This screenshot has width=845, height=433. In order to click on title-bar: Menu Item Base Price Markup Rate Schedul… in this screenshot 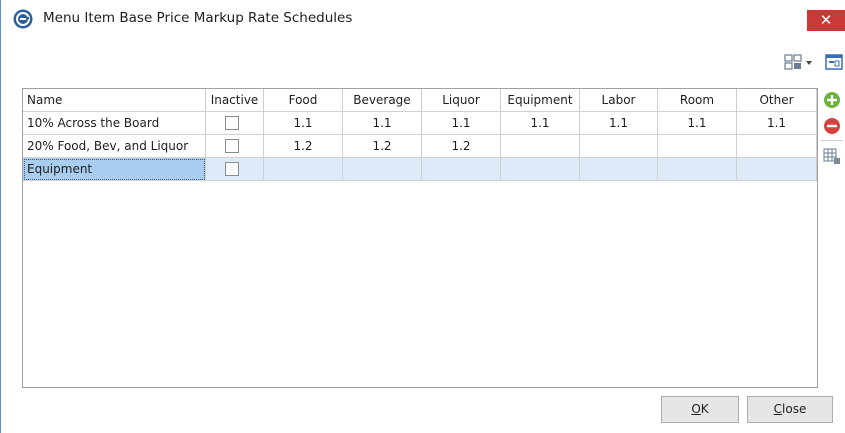, I will do `click(423, 20)`.